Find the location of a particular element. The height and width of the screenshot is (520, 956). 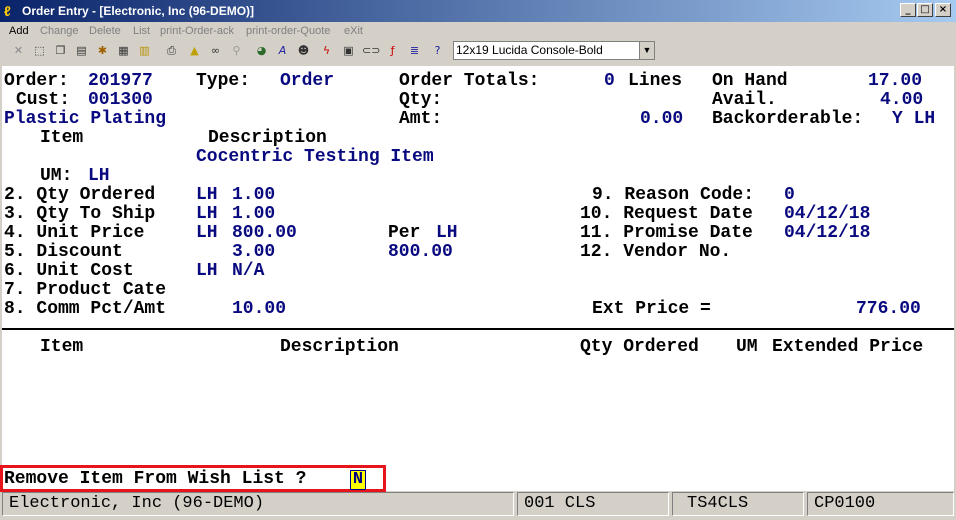

qty-to-ship-um: LH is located at coordinates (207, 214).